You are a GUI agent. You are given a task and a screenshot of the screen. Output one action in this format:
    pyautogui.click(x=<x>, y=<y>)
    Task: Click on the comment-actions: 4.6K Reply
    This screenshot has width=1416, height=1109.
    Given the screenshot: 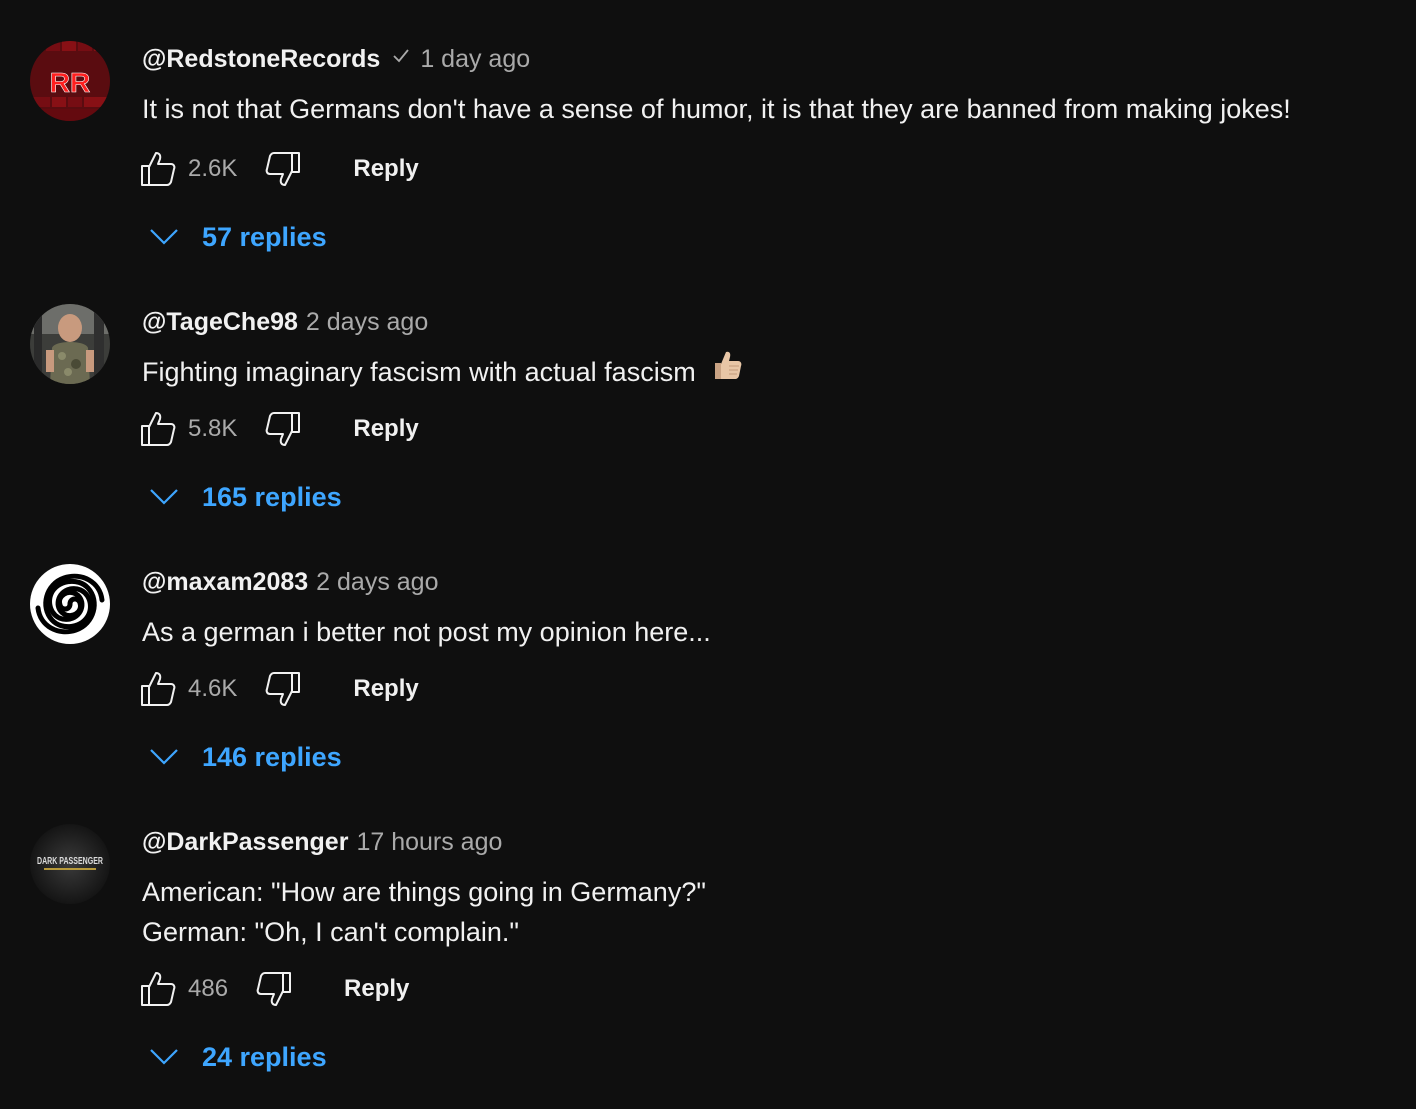 What is the action you would take?
    pyautogui.click(x=278, y=689)
    